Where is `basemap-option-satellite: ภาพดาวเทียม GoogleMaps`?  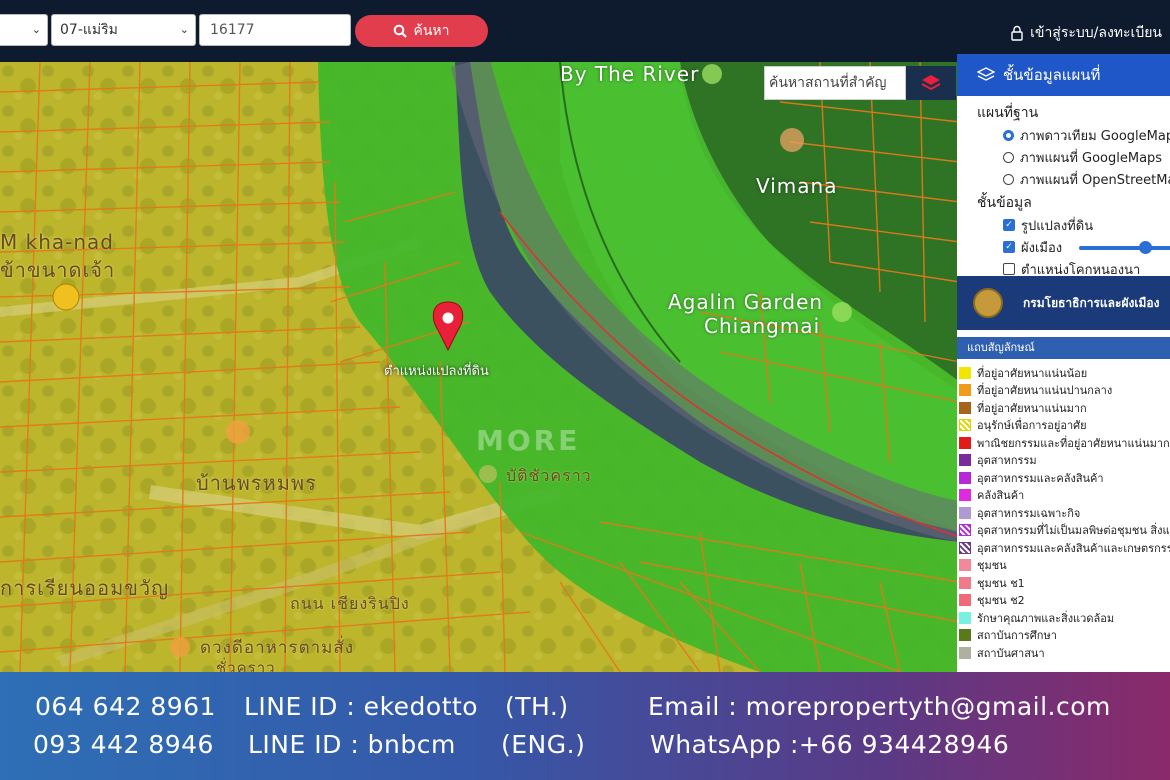 basemap-option-satellite: ภาพดาวเทียม GoogleMaps is located at coordinates (1063, 135).